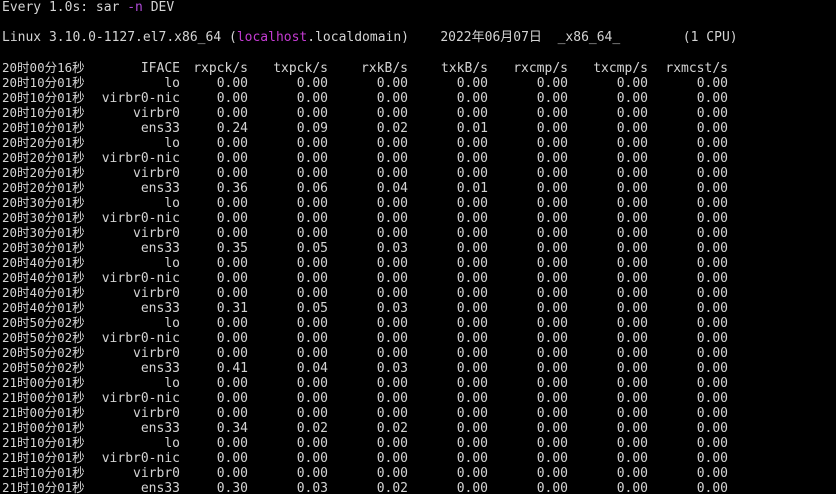 The height and width of the screenshot is (494, 836). Describe the element at coordinates (65, 7) in the screenshot. I see `watch-prefix: Every 1.0s: sar` at that location.